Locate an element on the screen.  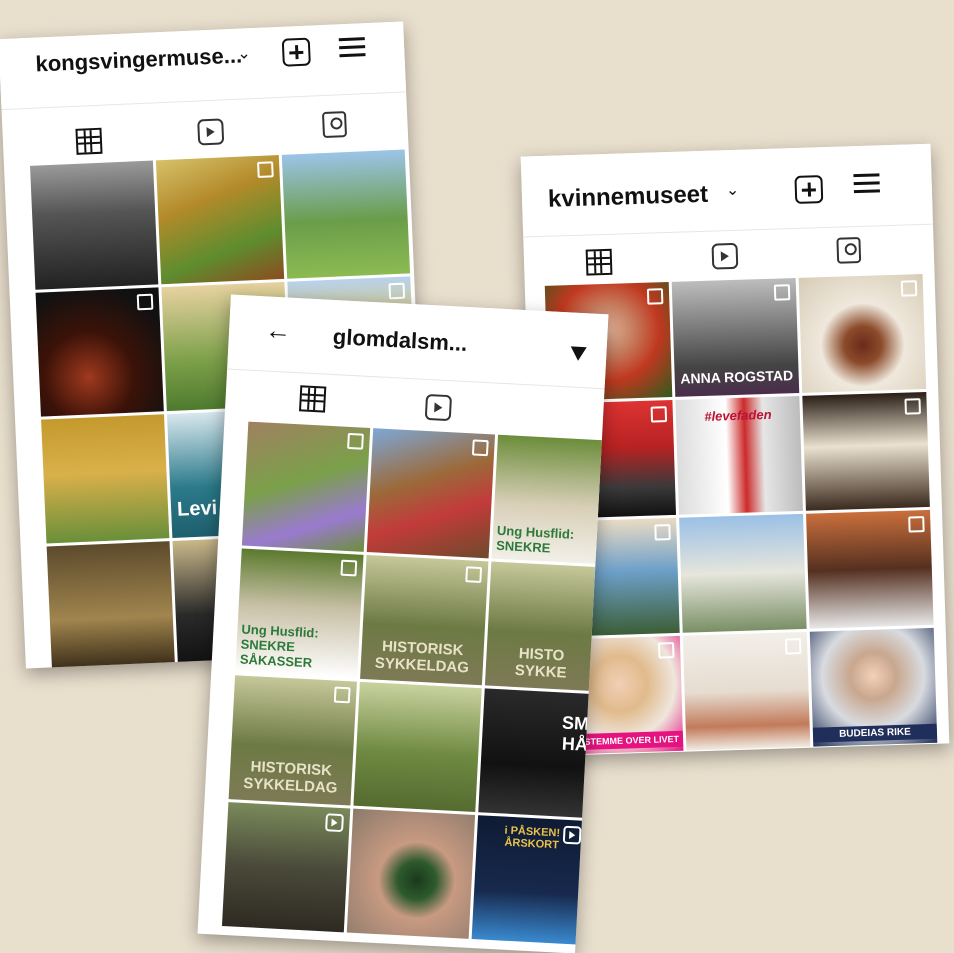
post-tile: HISTO SYKKE is located at coordinates (543, 626).